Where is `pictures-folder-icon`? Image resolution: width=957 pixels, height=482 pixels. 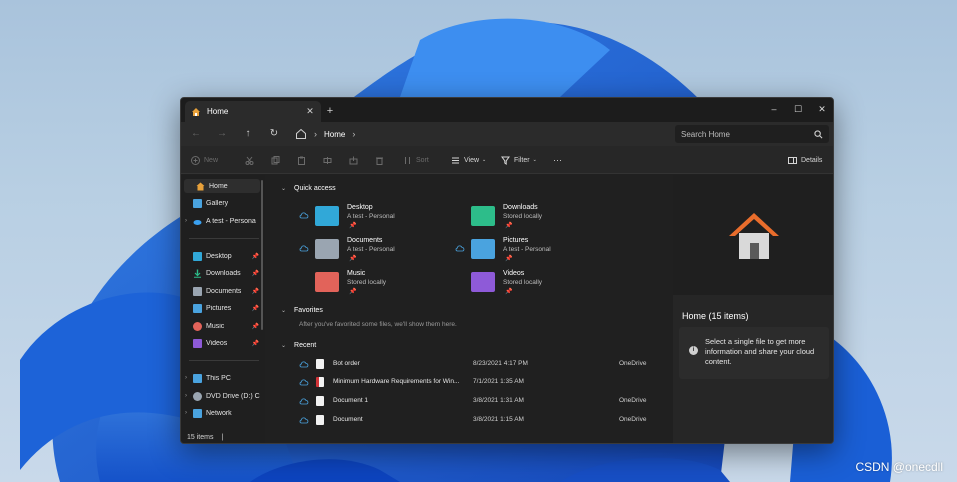
pictures-folder-icon is located at coordinates (483, 249).